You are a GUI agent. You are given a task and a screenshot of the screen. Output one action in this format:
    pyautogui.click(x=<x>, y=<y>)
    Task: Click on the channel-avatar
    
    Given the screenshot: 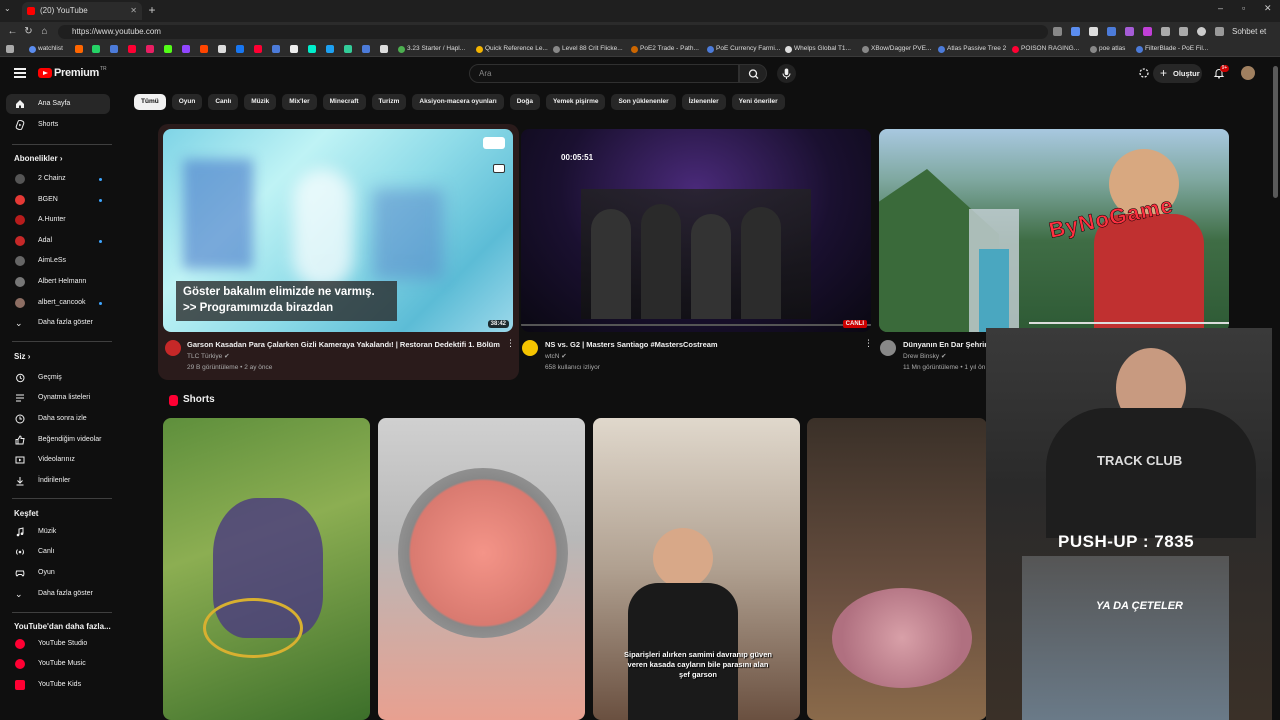 What is the action you would take?
    pyautogui.click(x=173, y=348)
    